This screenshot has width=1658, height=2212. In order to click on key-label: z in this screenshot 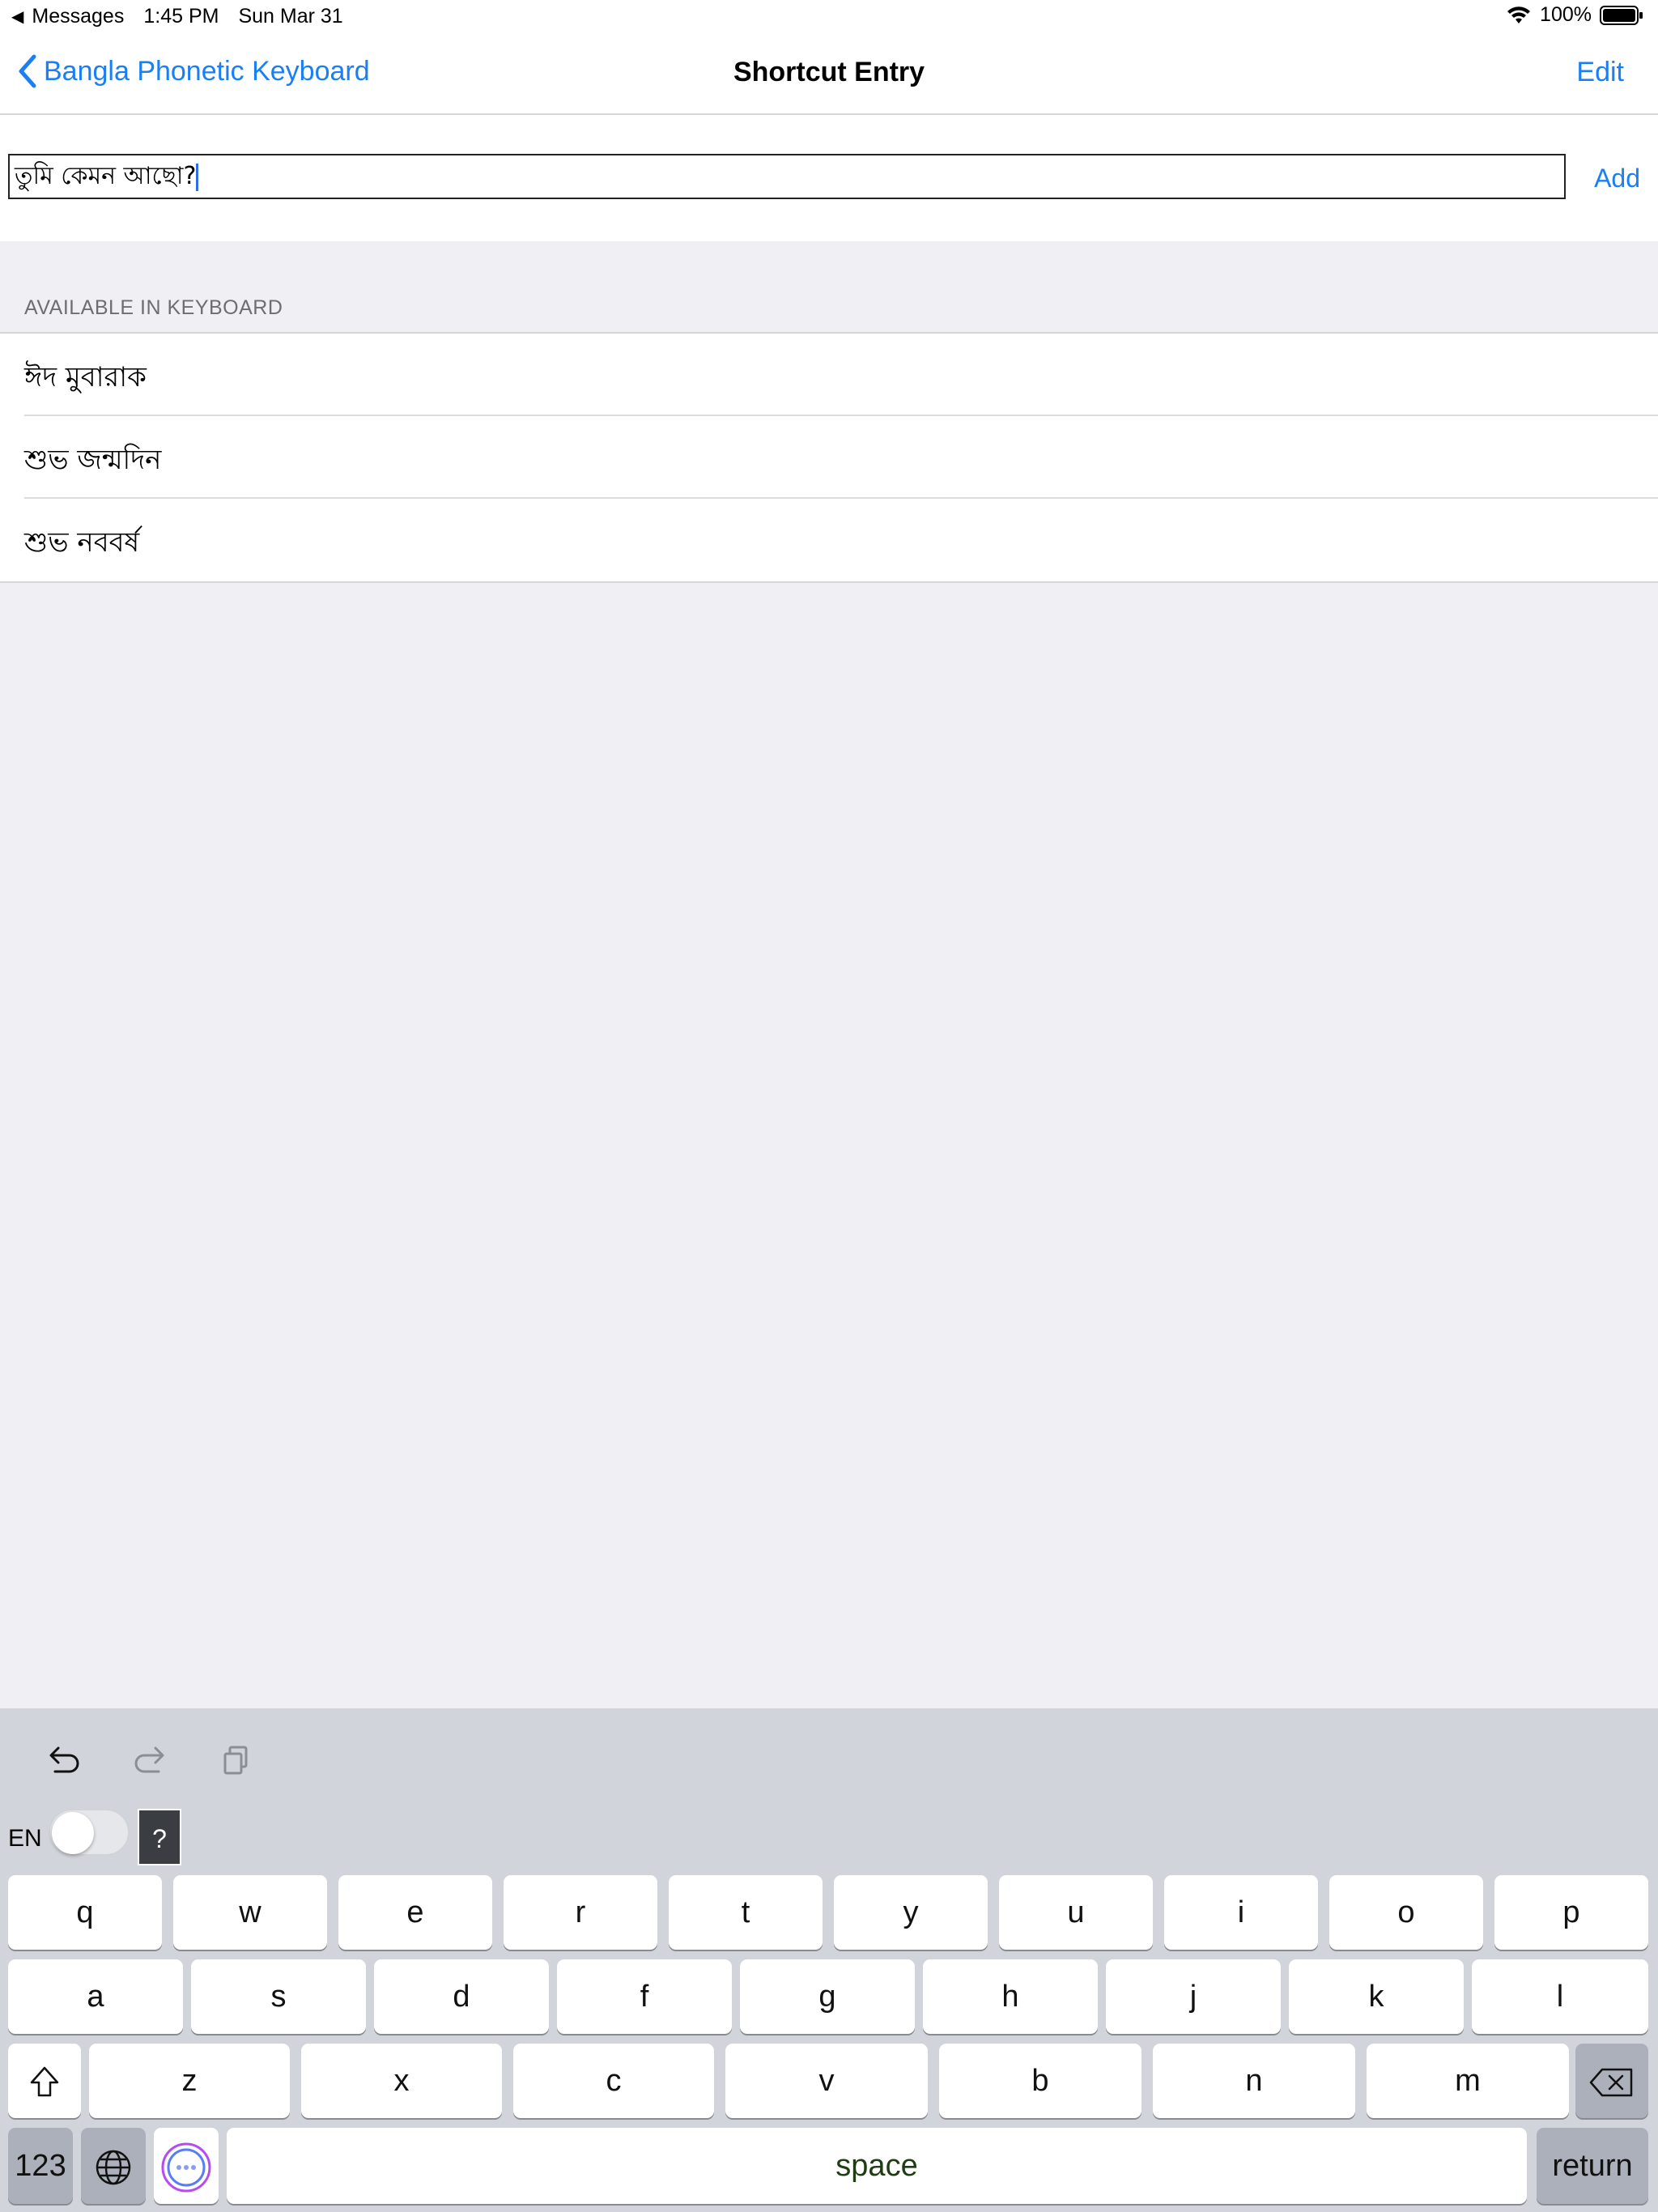, I will do `click(189, 2081)`.